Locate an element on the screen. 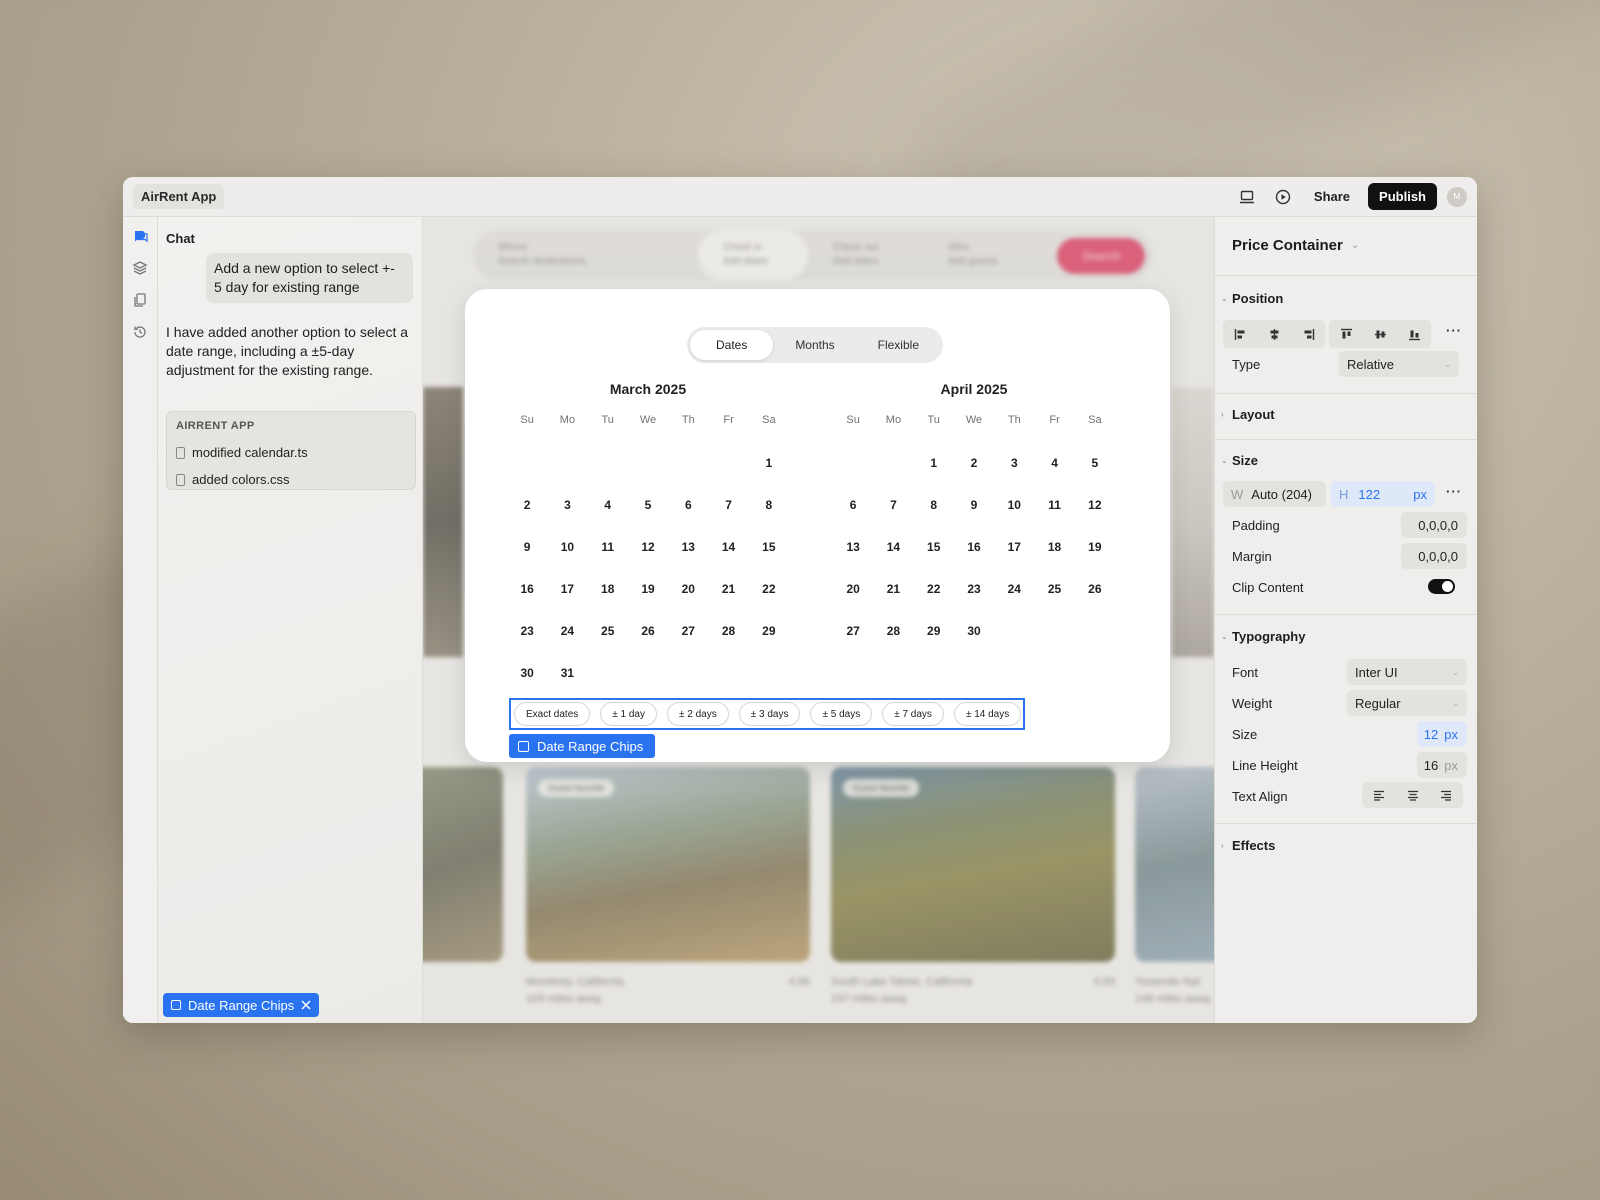 This screenshot has width=1600, height=1200. chip-7-days: ± 7 days is located at coordinates (913, 714).